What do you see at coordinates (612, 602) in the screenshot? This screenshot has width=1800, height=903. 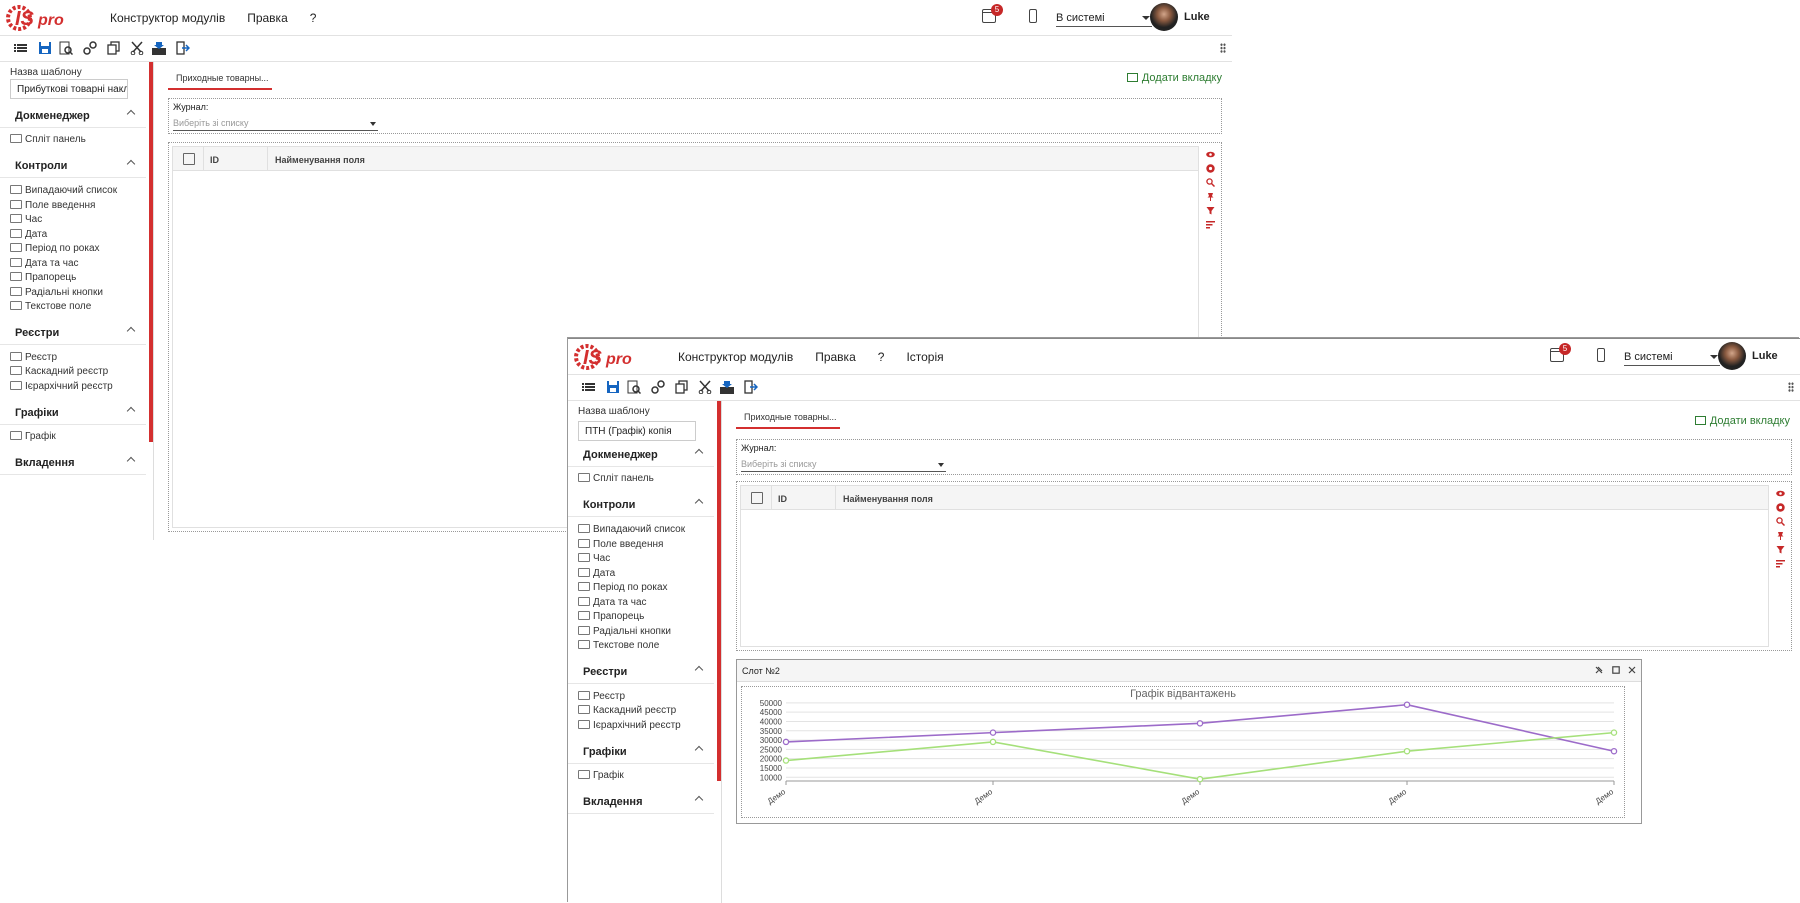 I see `component-datetime: Дата та час` at bounding box center [612, 602].